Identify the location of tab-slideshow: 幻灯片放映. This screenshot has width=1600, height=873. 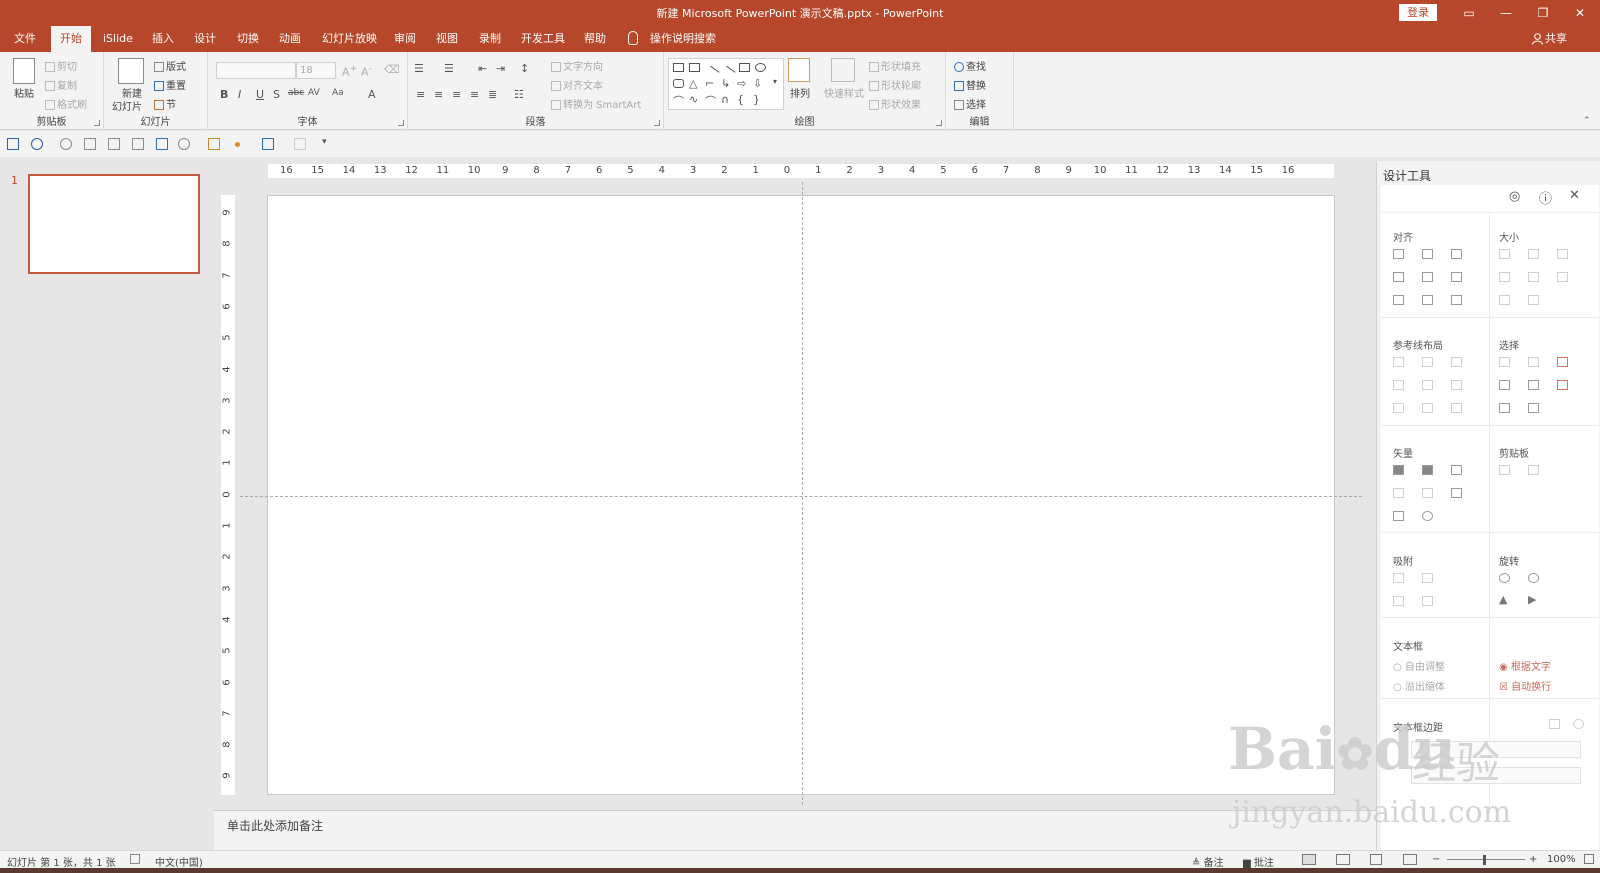
(349, 39).